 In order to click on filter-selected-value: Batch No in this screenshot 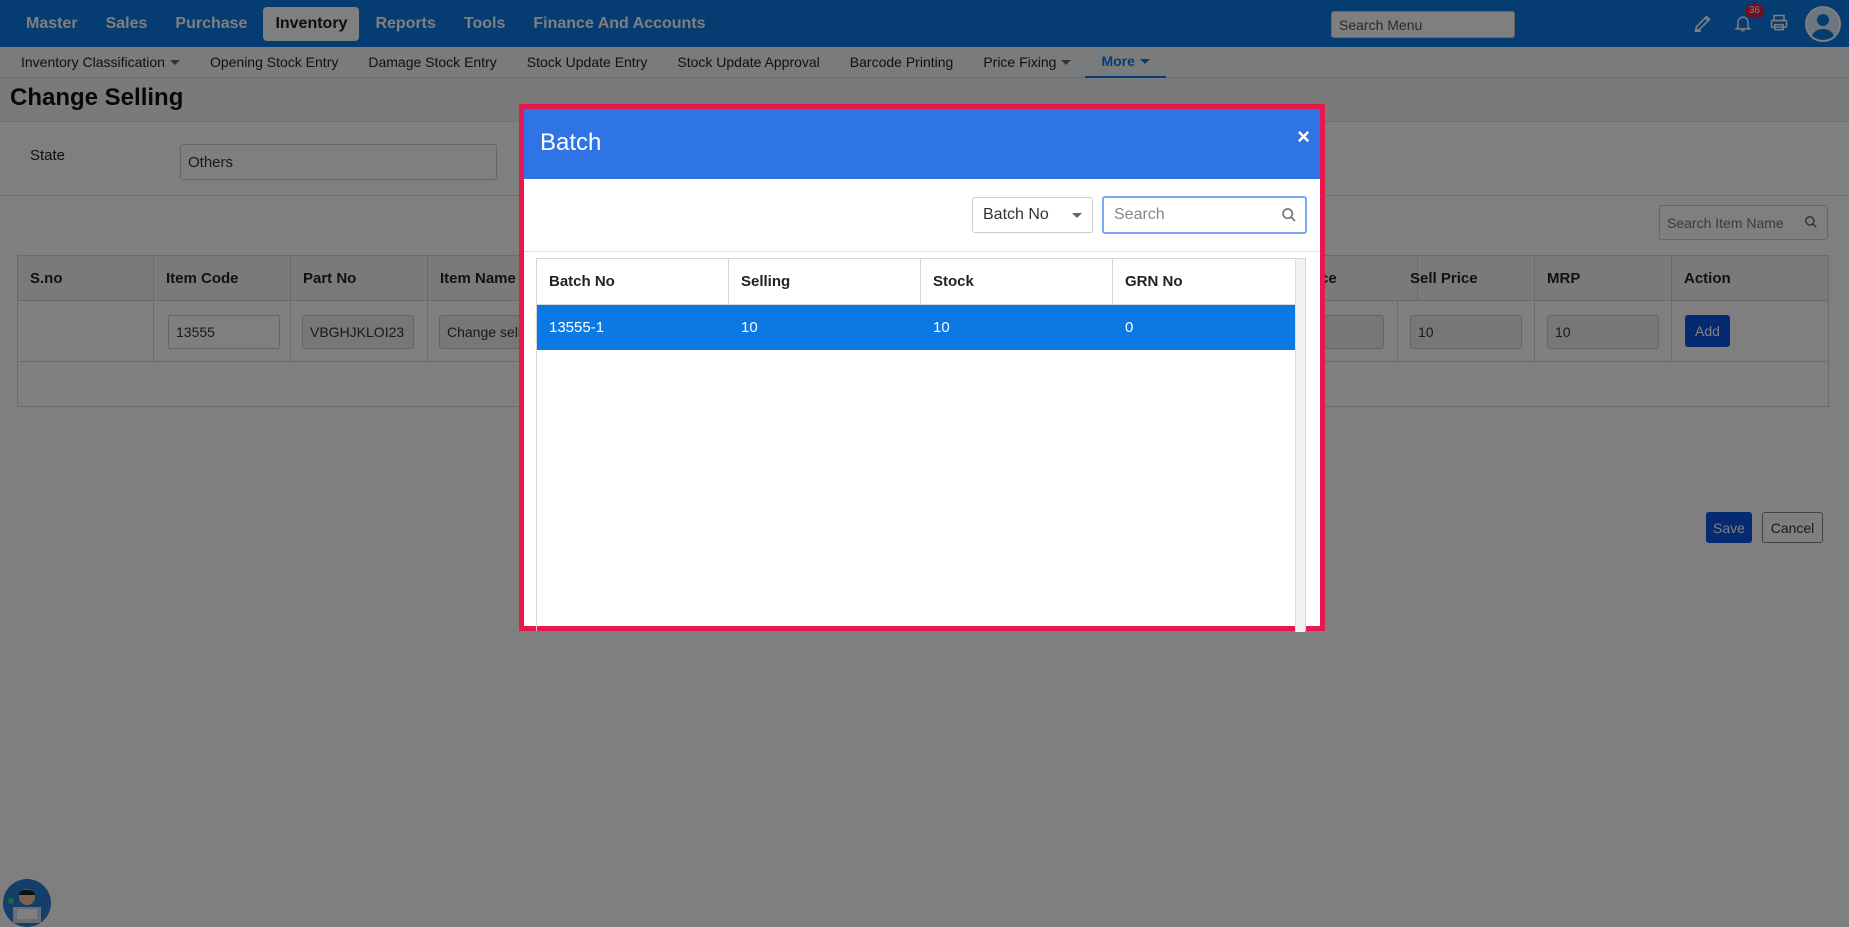, I will do `click(1016, 214)`.